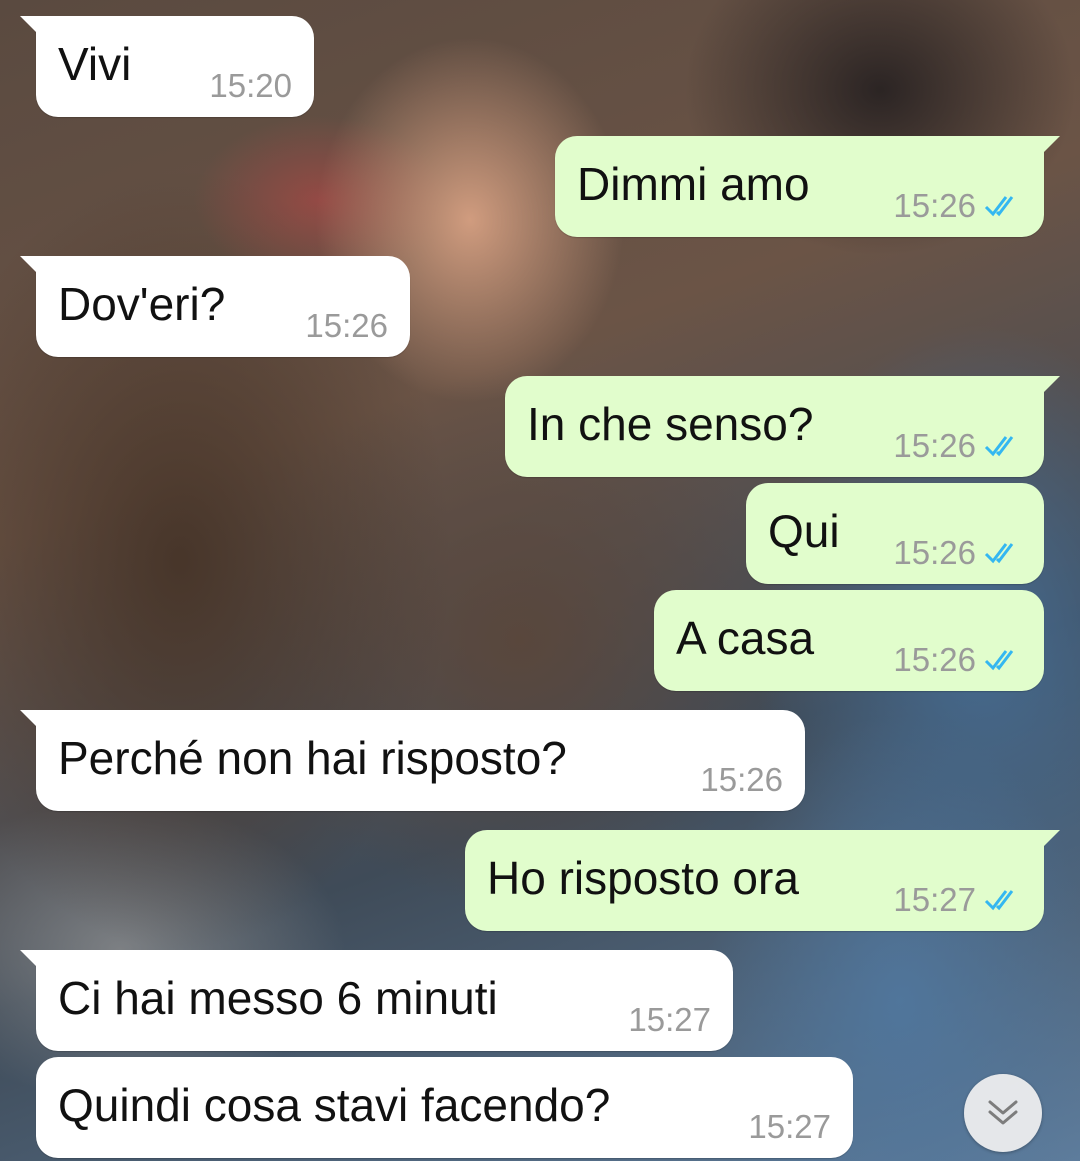 The image size is (1080, 1161). I want to click on message-bubble-incoming: Quindi cosa stavi facendo? 15:27, so click(444, 1107).